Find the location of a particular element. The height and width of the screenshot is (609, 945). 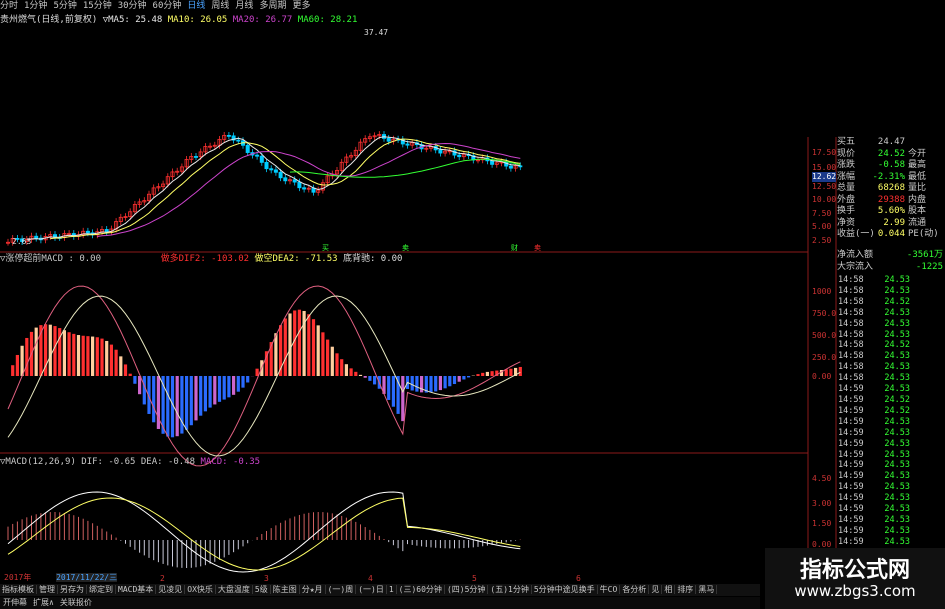

quote-value: 0.044 is located at coordinates (891, 234).